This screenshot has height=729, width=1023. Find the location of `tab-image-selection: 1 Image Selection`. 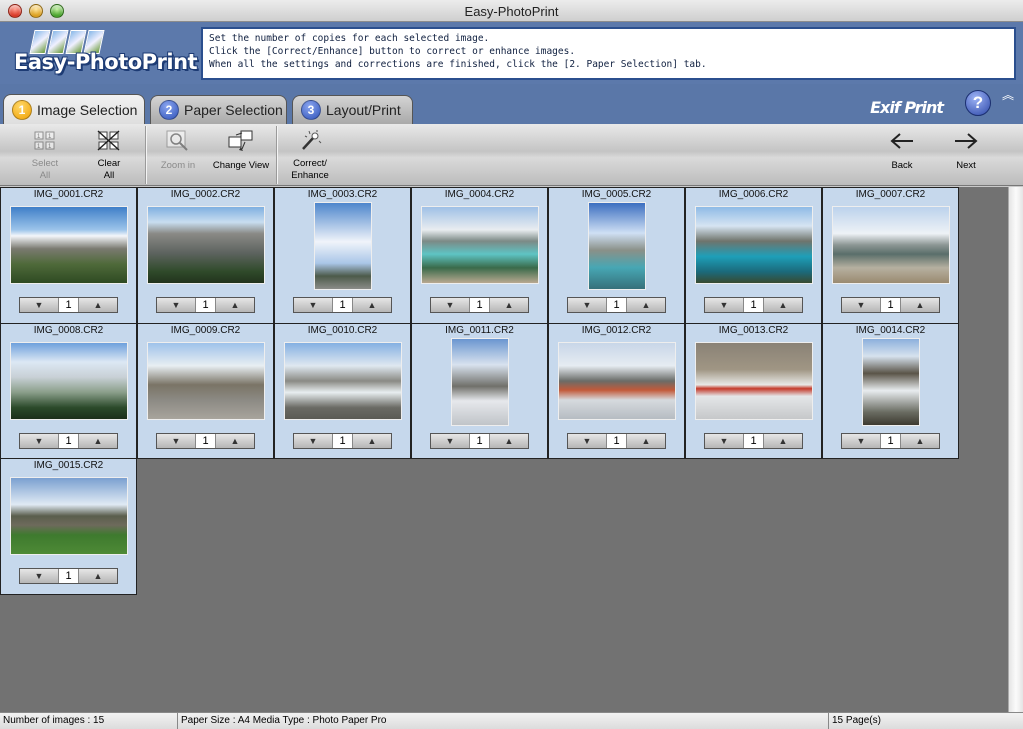

tab-image-selection: 1 Image Selection is located at coordinates (74, 109).